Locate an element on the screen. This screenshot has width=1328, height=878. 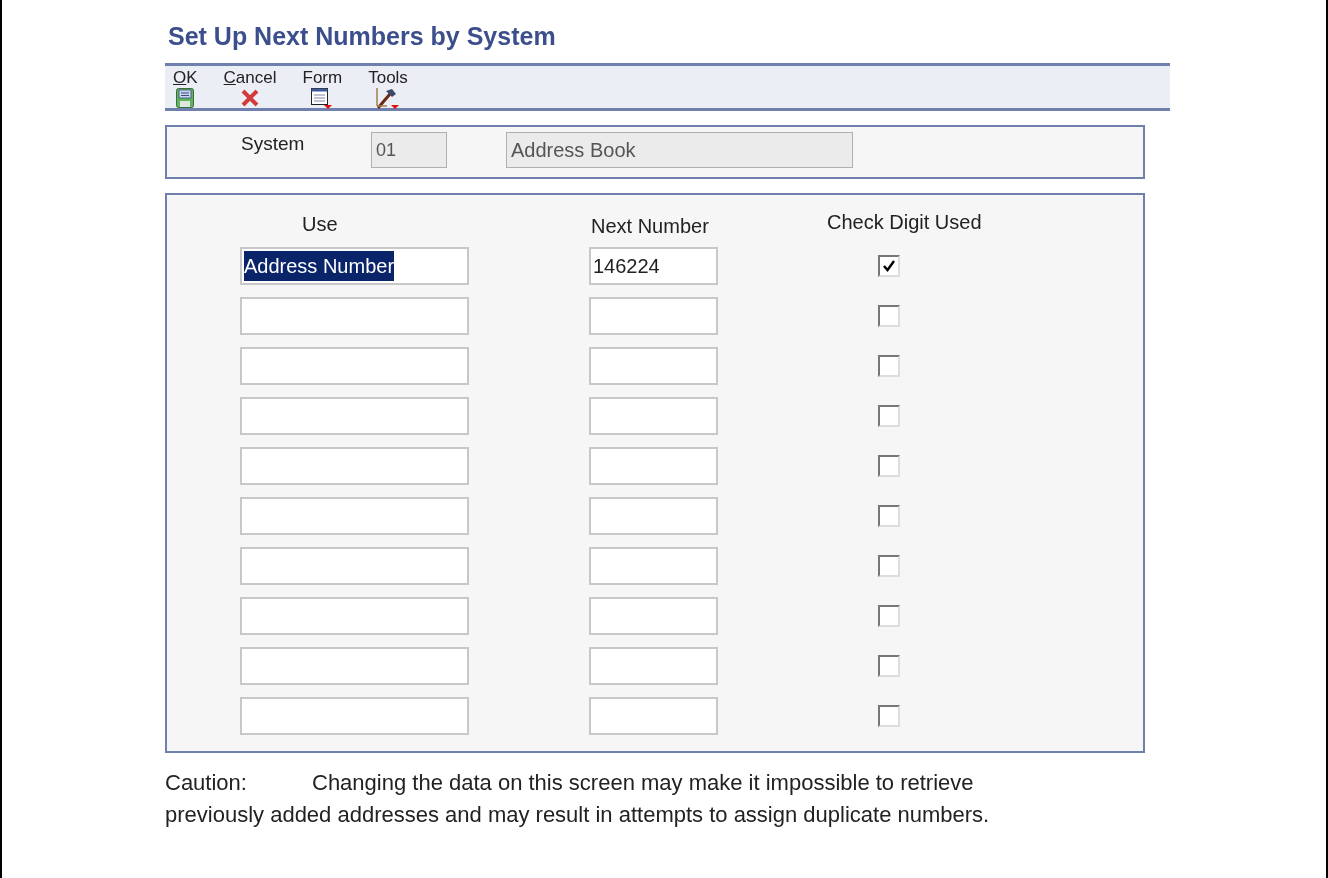
system-name-field: Address Book is located at coordinates (679, 150).